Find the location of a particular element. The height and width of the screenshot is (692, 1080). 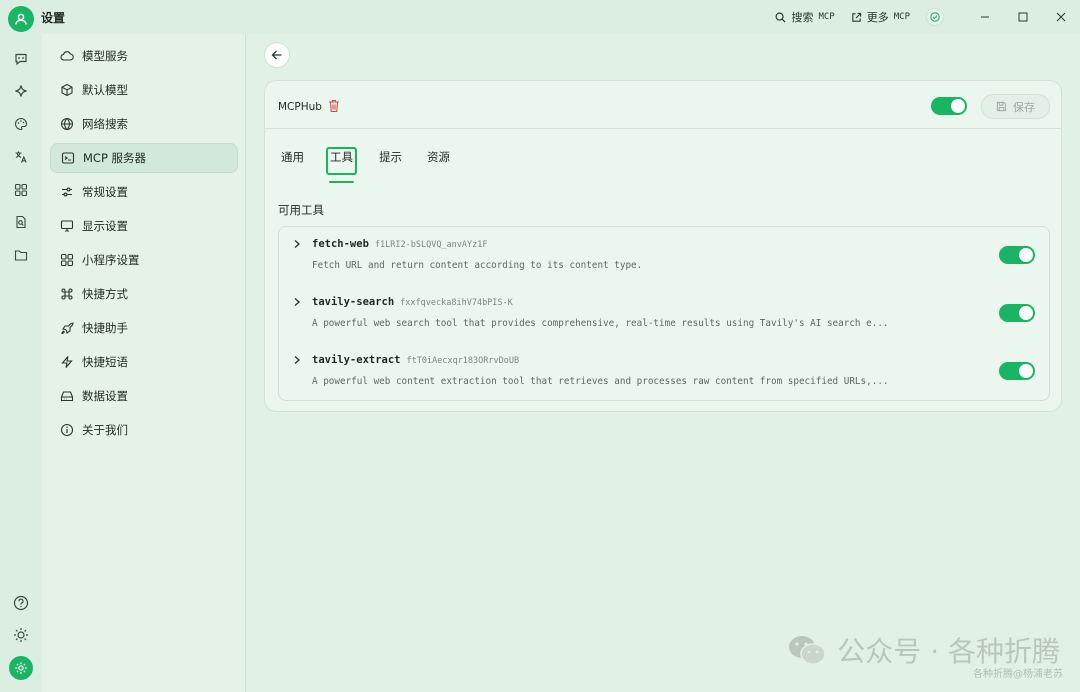

sidebar-item-default-model: 默认模型 is located at coordinates (144, 90).